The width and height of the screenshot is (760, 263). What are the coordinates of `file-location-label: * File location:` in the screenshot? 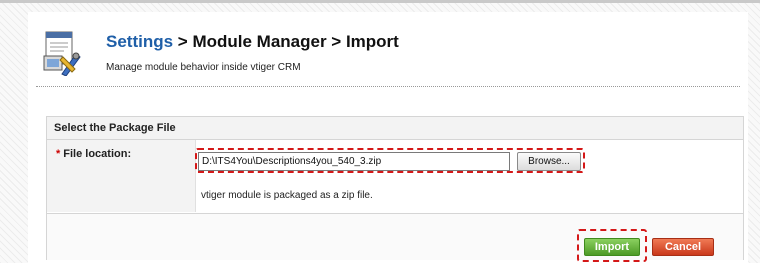 It's located at (93, 154).